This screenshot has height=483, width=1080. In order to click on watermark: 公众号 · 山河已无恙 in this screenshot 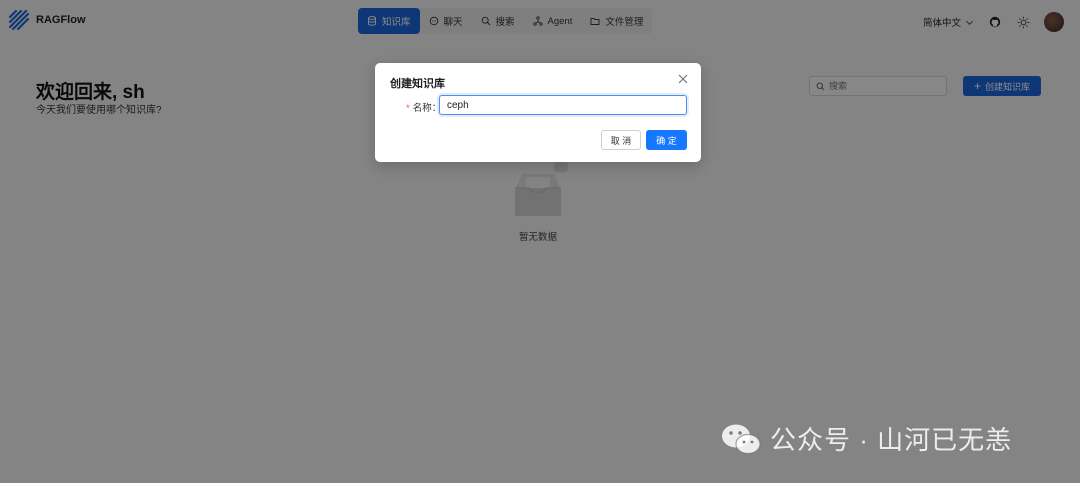, I will do `click(866, 438)`.